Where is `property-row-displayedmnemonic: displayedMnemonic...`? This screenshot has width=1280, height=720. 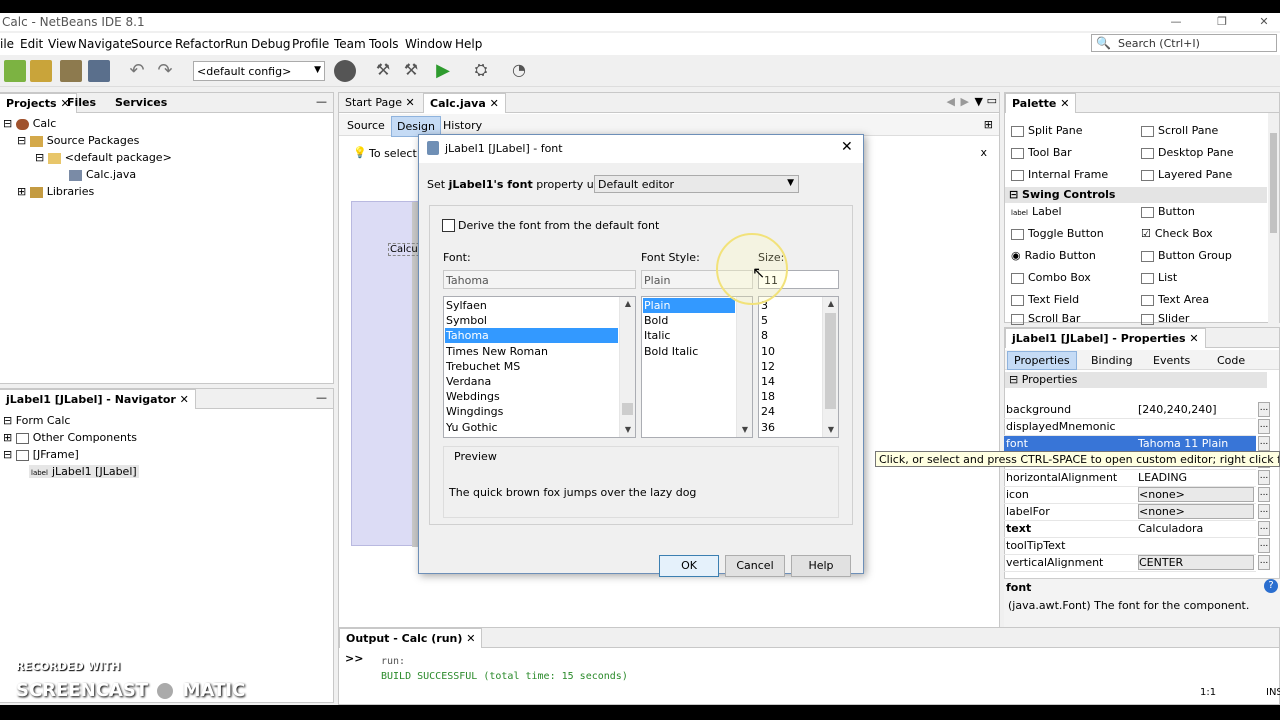 property-row-displayedmnemonic: displayedMnemonic... is located at coordinates (1137, 427).